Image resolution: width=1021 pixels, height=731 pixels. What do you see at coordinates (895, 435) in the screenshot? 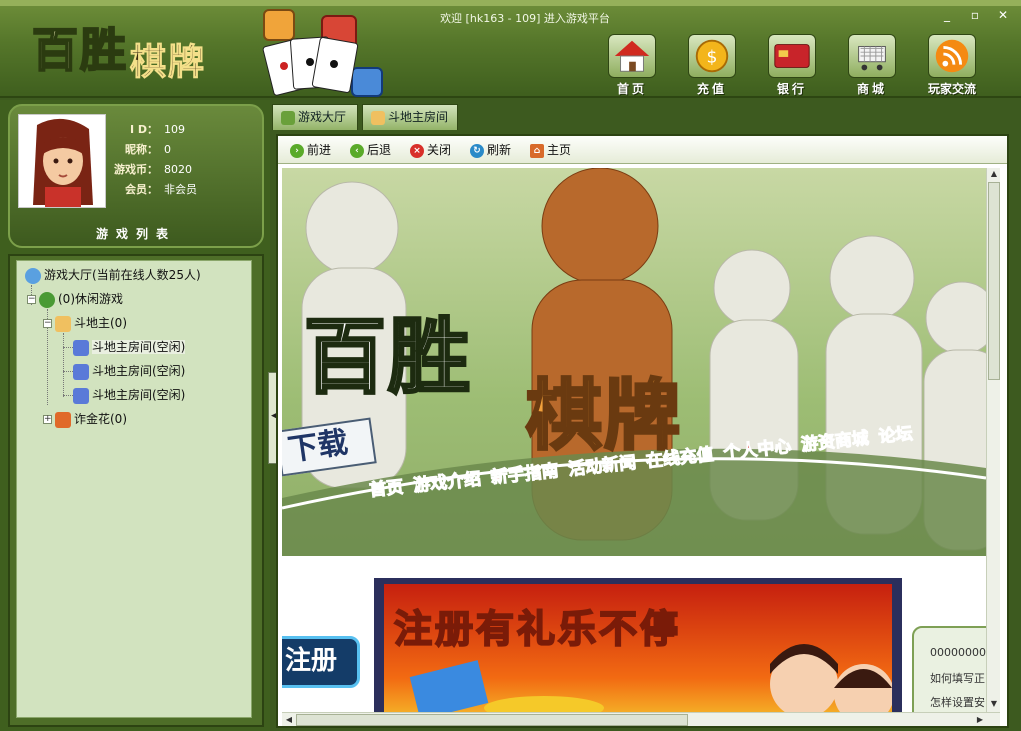
I see `banner-nav-forum: 论坛` at bounding box center [895, 435].